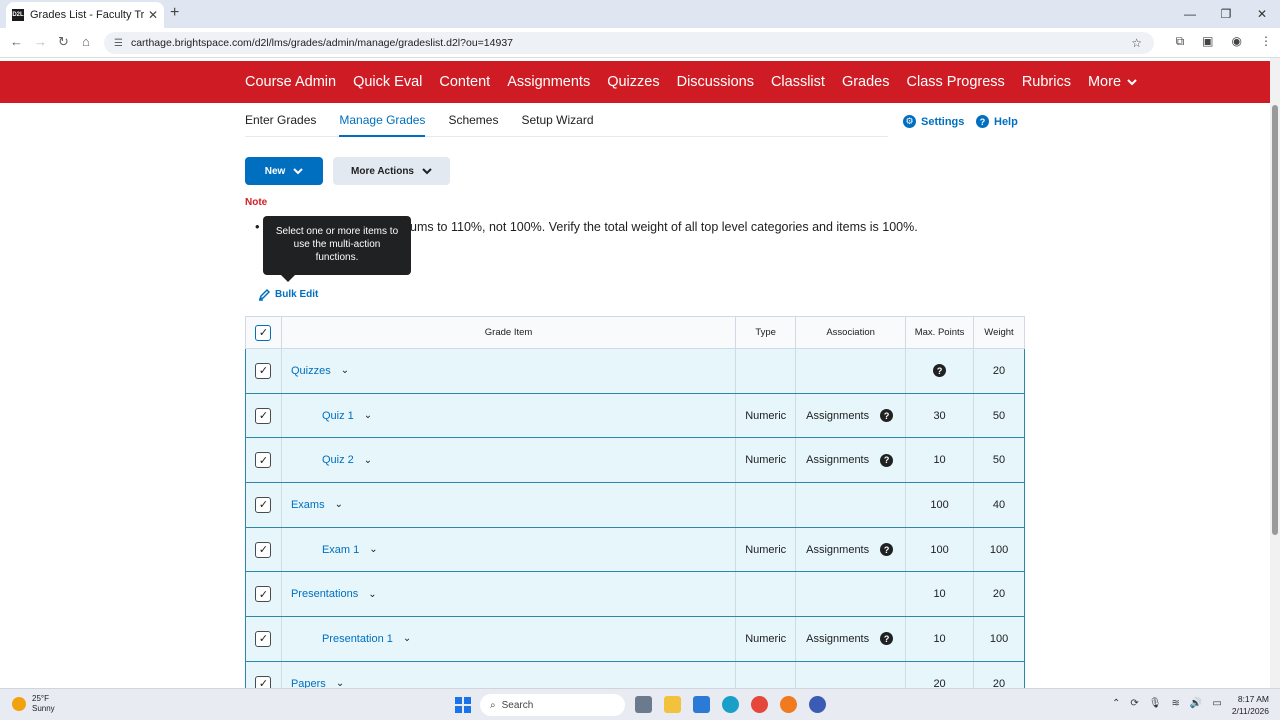  Describe the element at coordinates (16, 41) in the screenshot. I see `back-icon: ←` at that location.